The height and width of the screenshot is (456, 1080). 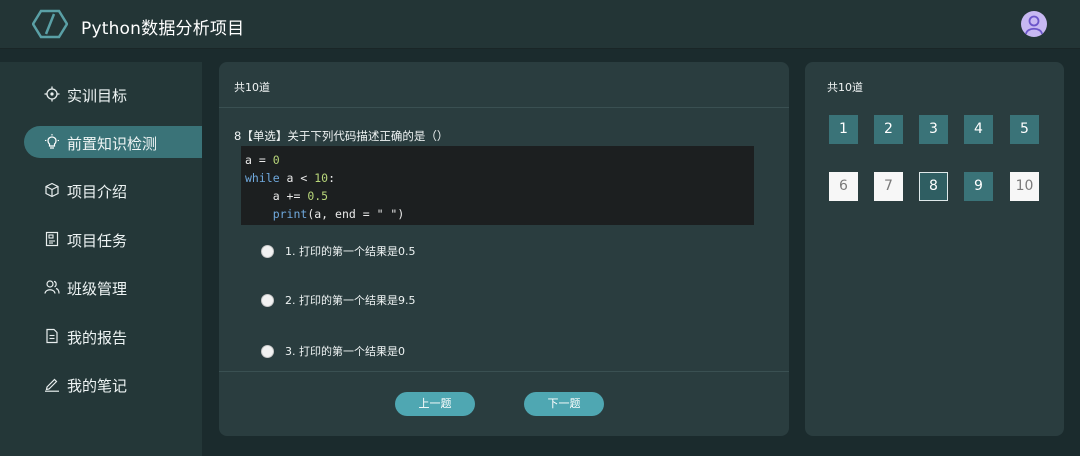 I want to click on sidebar-item-my-report: 我的报告, so click(x=113, y=336).